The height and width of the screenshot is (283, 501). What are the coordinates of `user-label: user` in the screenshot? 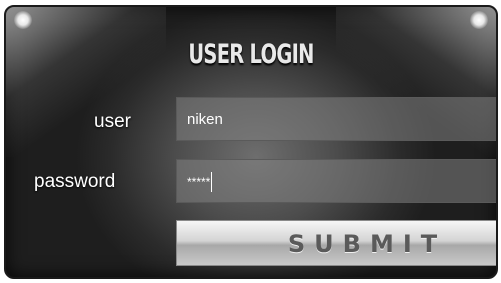 It's located at (112, 121).